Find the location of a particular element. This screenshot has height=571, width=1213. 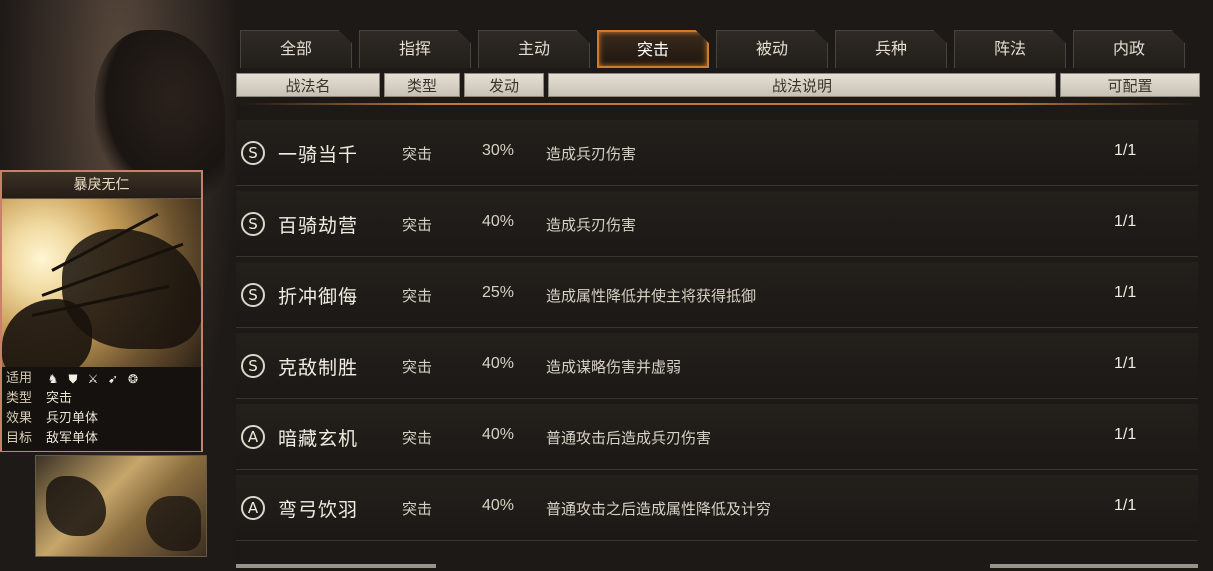

column-header-type: 类型 is located at coordinates (422, 85).